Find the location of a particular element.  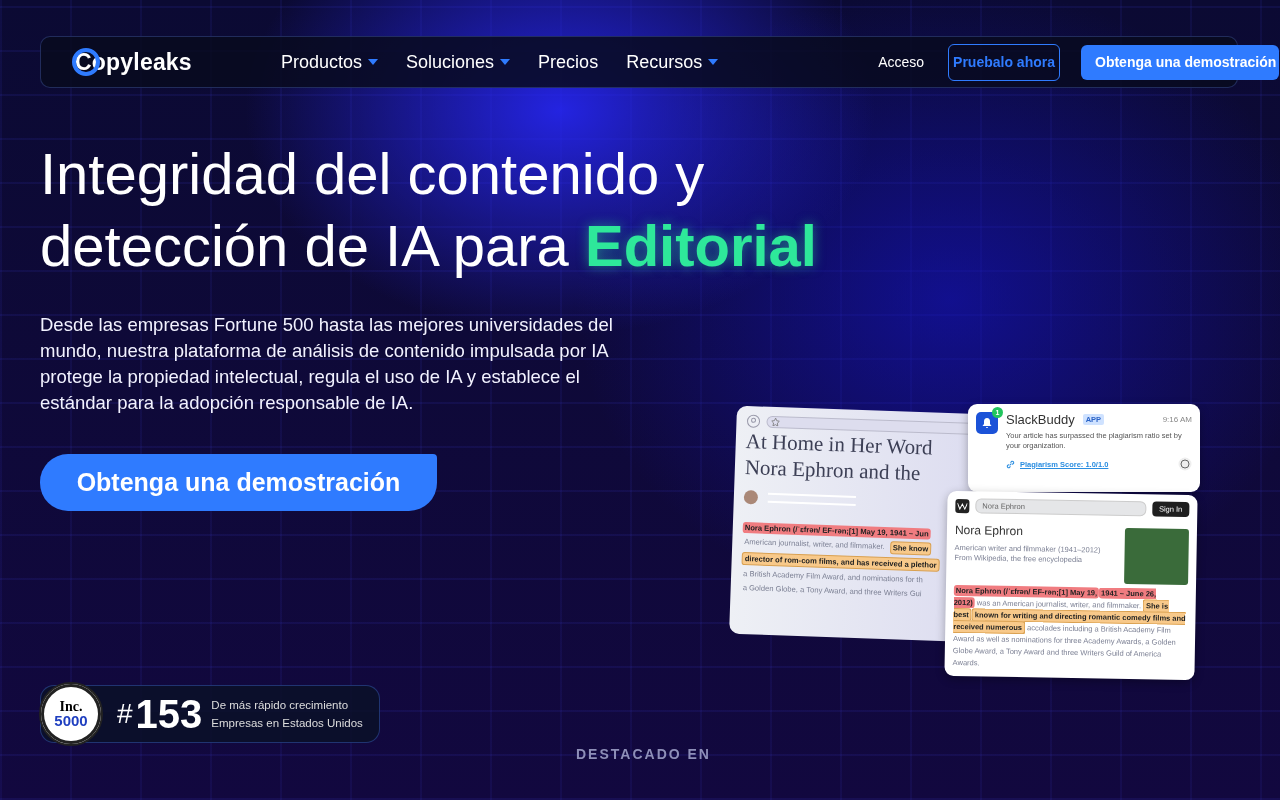

wikipedia-logo-icon is located at coordinates (962, 505).